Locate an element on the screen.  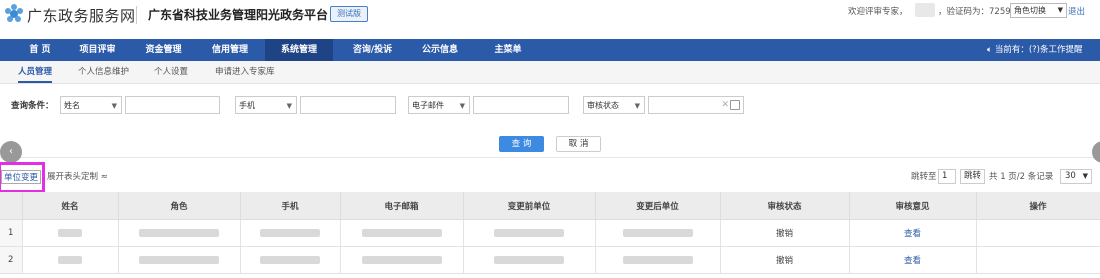
nav-item-main-menu: 主菜单 is located at coordinates (508, 50).